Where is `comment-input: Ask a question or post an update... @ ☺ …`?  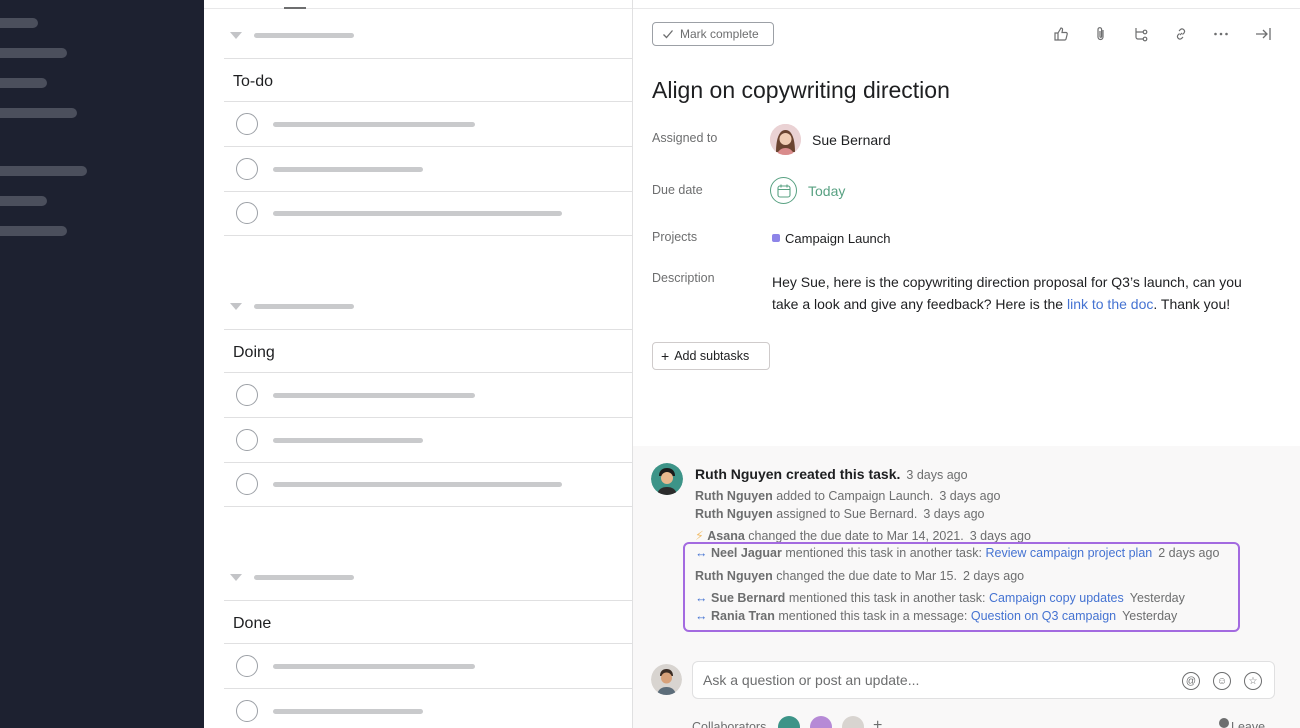
comment-input: Ask a question or post an update... @ ☺ … is located at coordinates (983, 680).